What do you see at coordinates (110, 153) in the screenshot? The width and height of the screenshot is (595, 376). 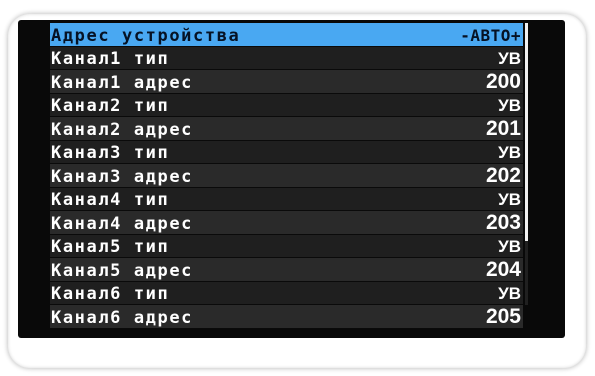 I see `menu-row-label: Канал3 тип` at bounding box center [110, 153].